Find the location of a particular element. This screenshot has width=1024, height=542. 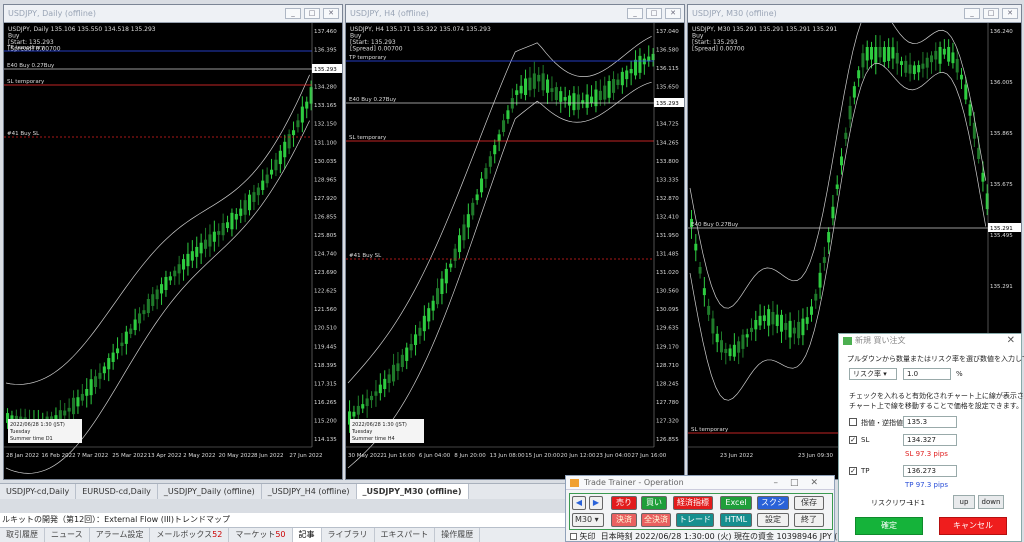

exit-button: 終了 is located at coordinates (809, 520).